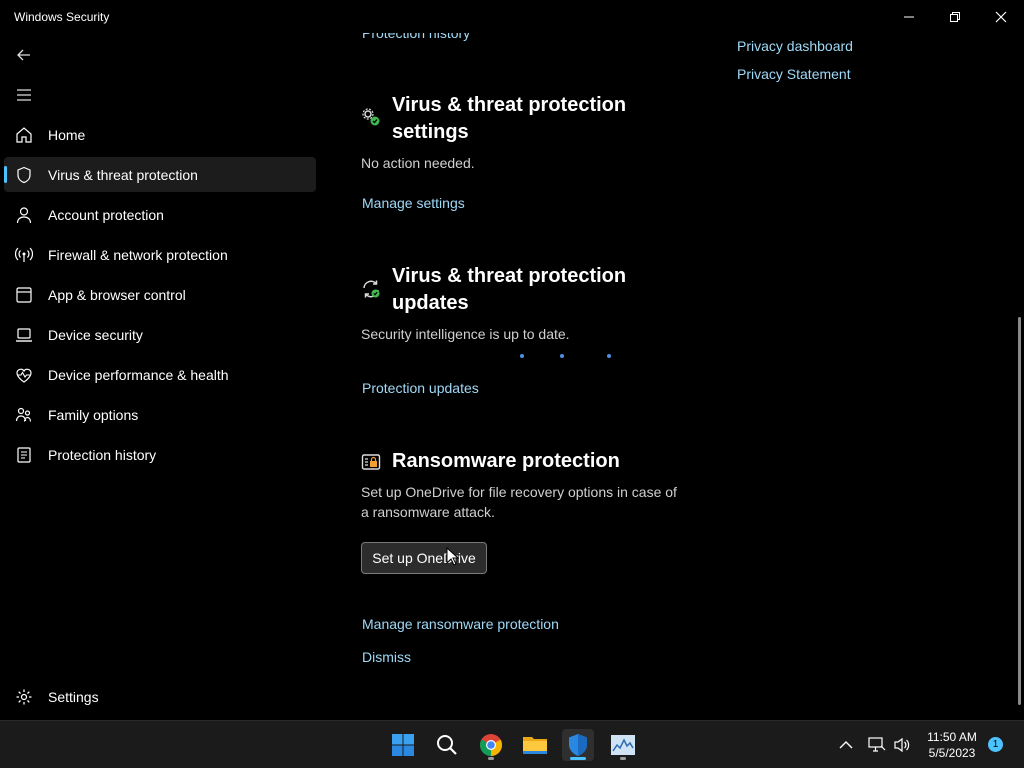  I want to click on restore-icon, so click(955, 16).